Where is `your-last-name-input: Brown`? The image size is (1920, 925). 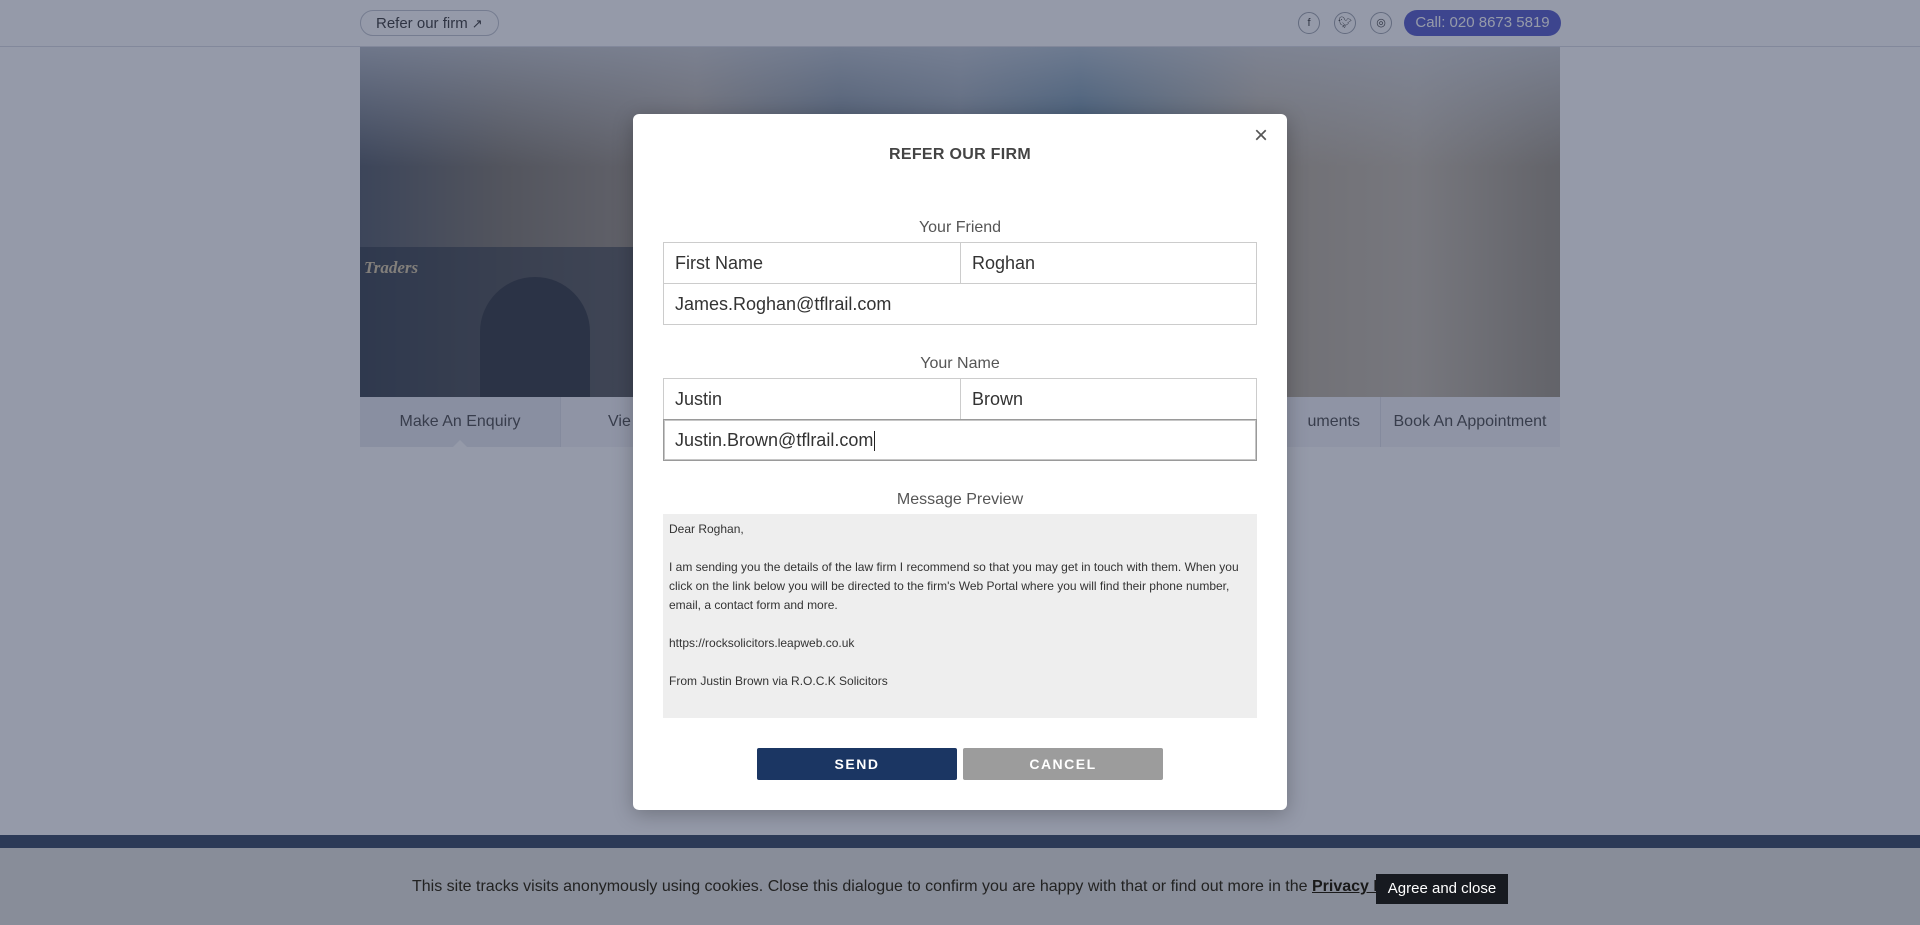 your-last-name-input: Brown is located at coordinates (1108, 399).